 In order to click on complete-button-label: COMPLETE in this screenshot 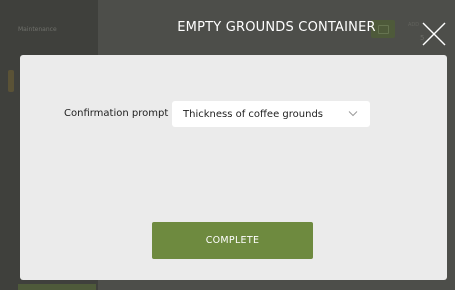, I will do `click(232, 240)`.